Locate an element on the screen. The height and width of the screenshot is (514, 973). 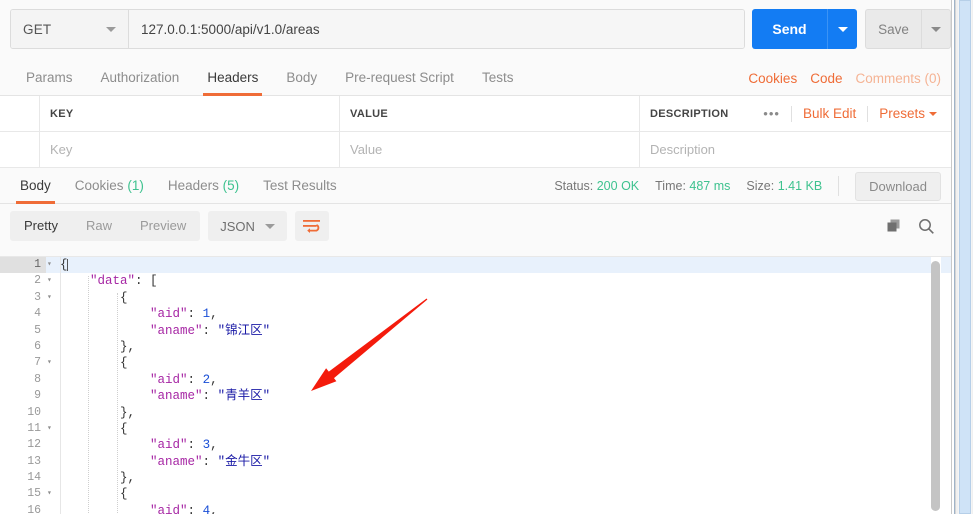
size-label: Size: is located at coordinates (760, 186).